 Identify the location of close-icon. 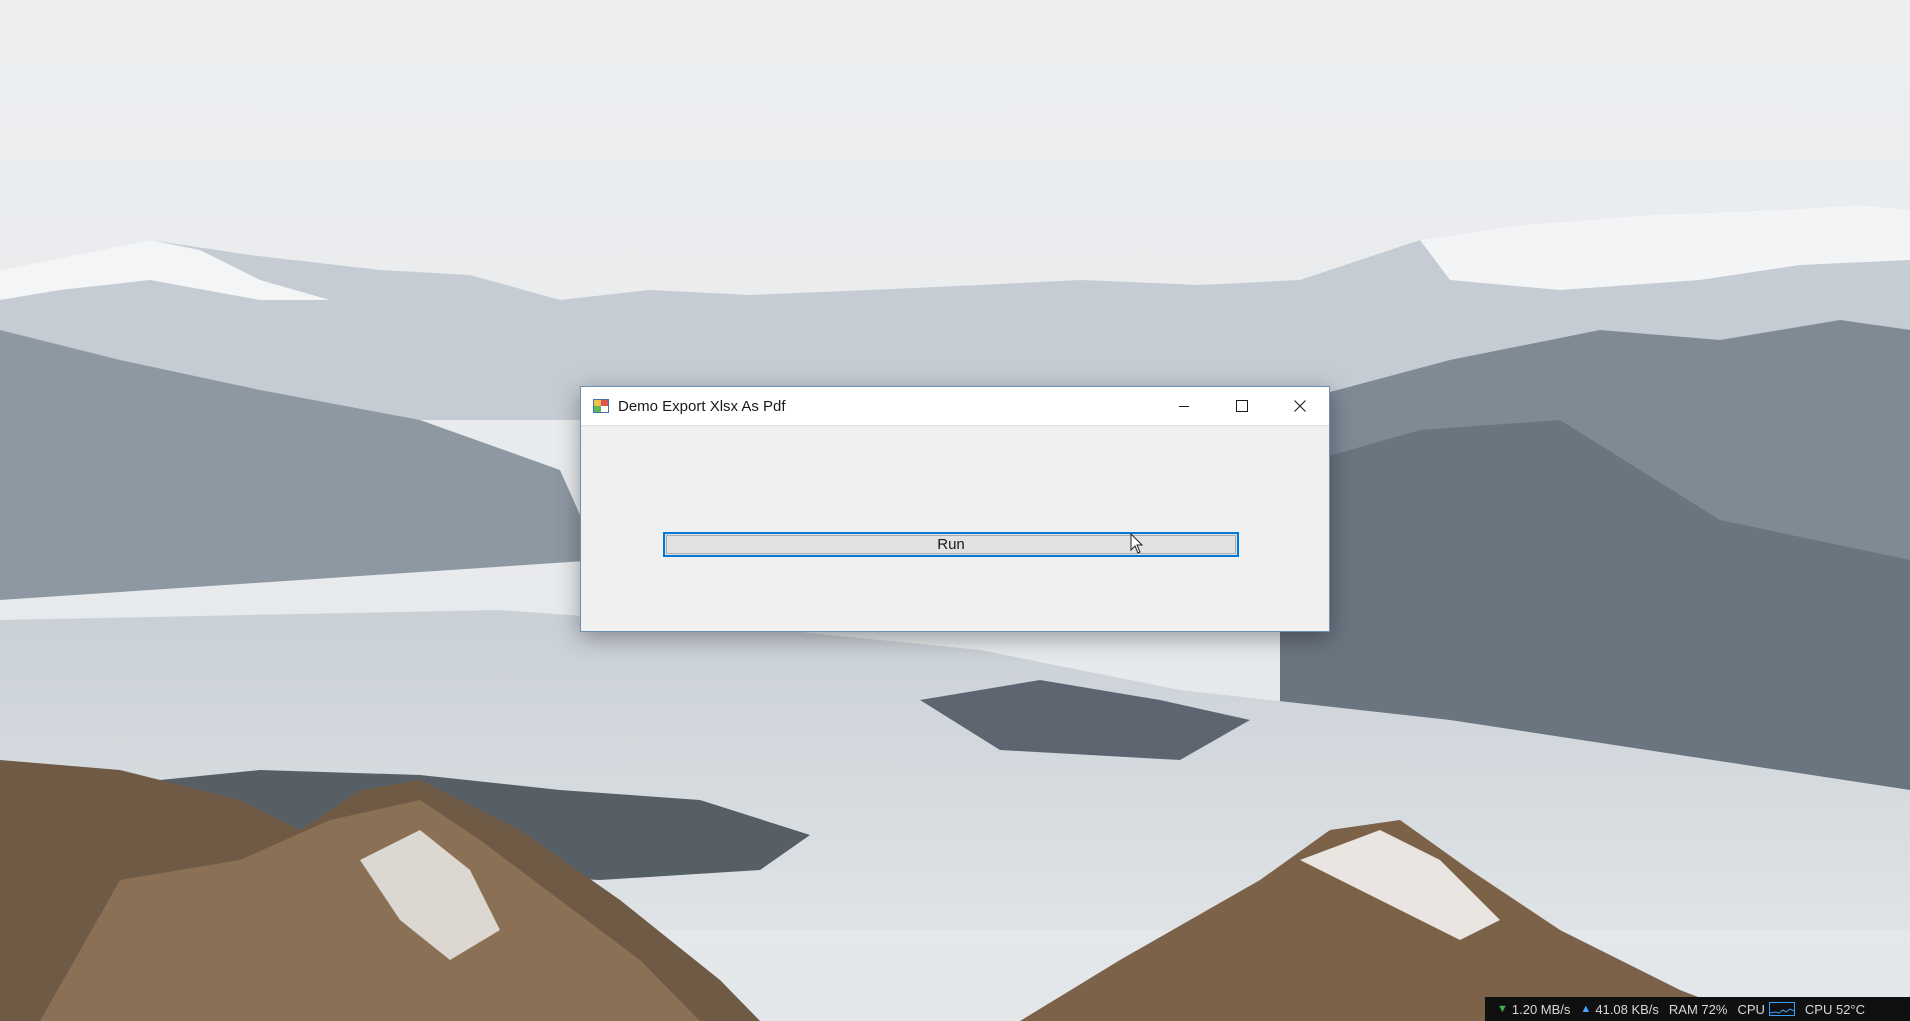
(1300, 406).